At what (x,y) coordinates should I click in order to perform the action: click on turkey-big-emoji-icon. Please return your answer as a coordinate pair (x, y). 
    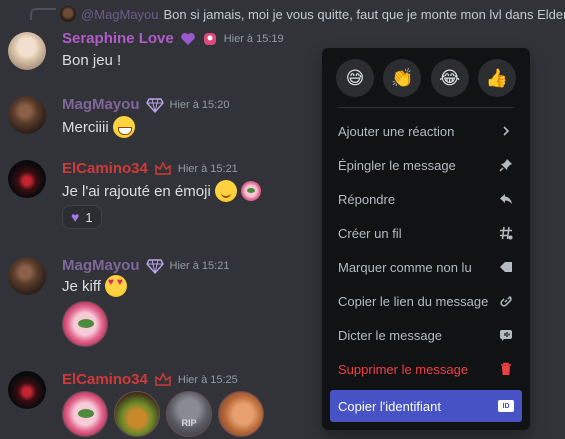
    Looking at the image, I should click on (137, 414).